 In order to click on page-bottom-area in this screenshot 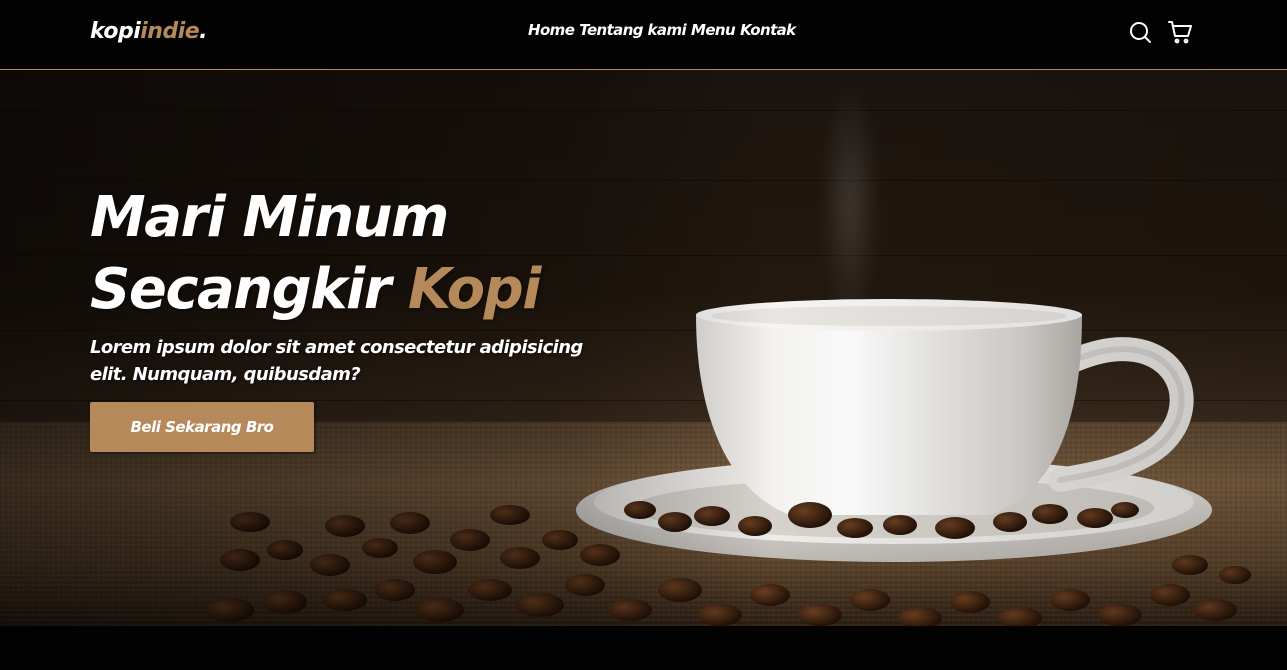, I will do `click(643, 648)`.